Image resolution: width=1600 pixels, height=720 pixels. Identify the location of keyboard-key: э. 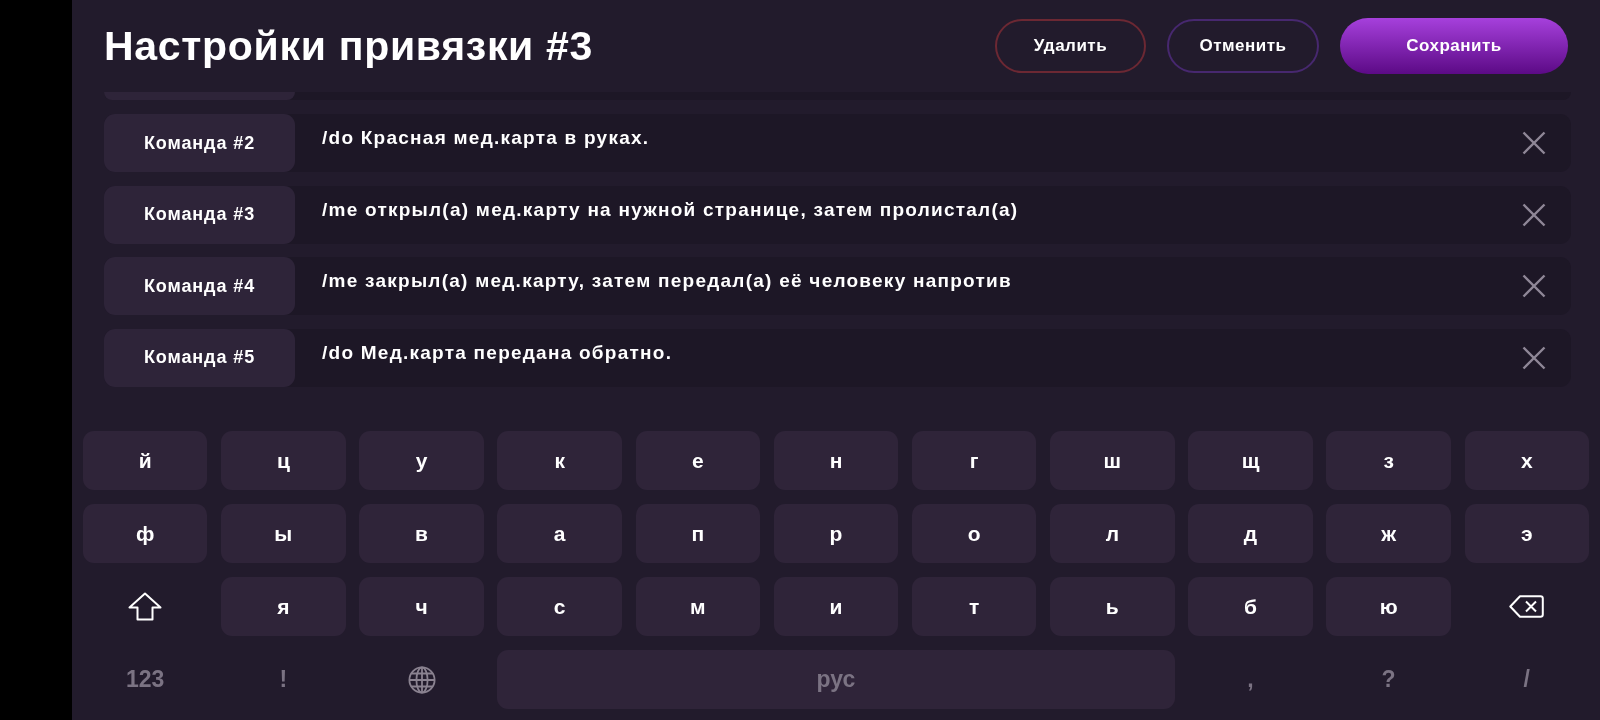
(1526, 533).